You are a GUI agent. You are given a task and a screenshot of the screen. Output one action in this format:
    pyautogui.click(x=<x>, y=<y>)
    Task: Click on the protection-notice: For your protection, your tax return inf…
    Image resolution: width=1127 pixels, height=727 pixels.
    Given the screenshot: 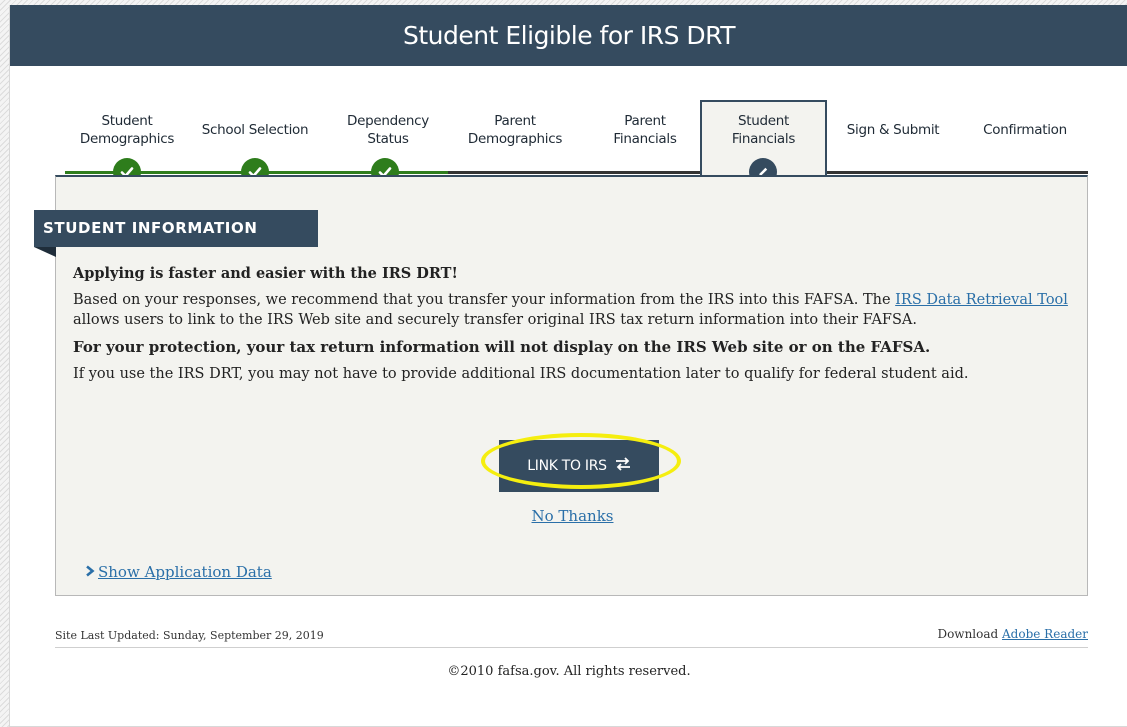 What is the action you would take?
    pyautogui.click(x=502, y=347)
    